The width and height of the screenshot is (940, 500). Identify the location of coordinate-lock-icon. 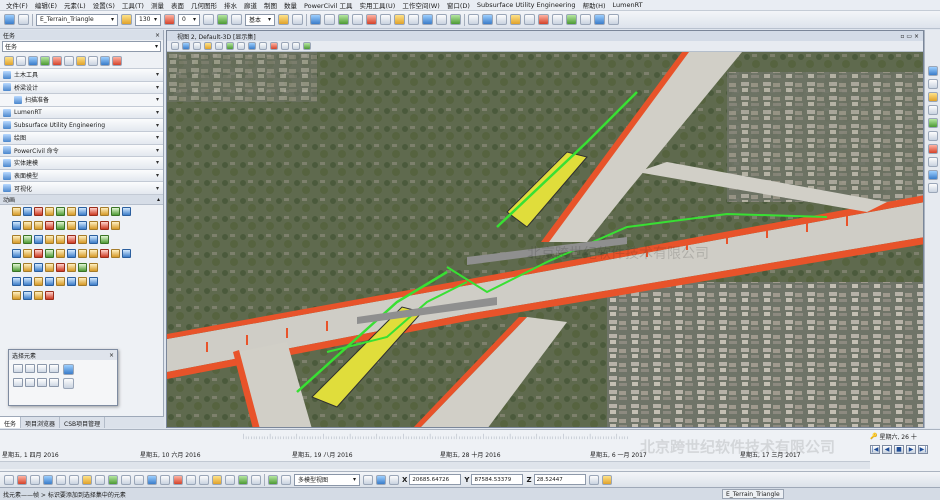
(593, 479).